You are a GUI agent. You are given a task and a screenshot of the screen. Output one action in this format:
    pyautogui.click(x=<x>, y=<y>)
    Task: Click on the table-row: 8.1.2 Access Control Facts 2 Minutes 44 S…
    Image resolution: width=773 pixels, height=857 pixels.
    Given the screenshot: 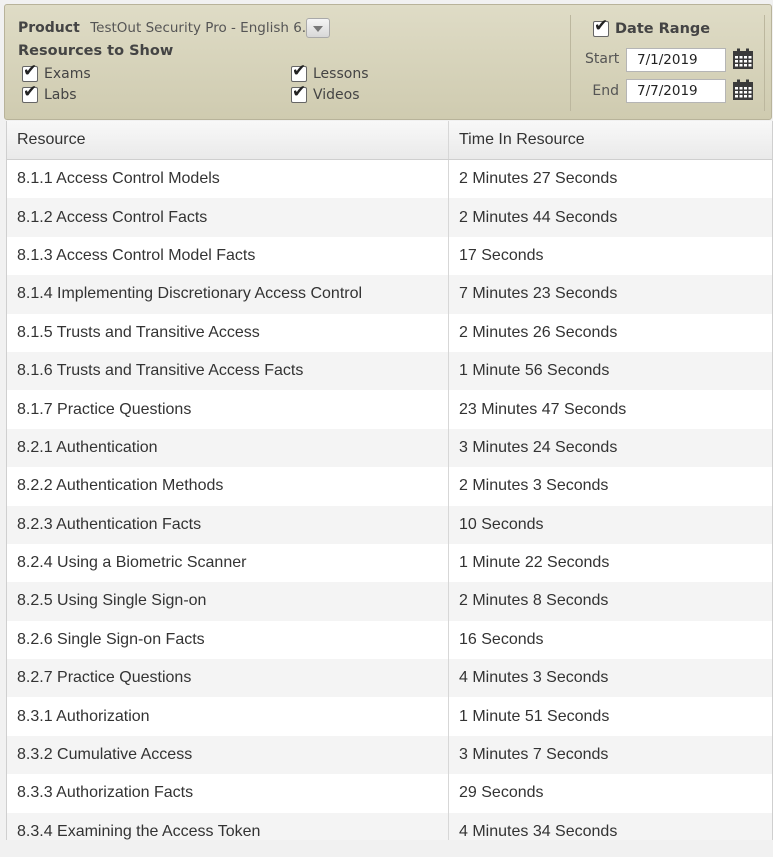 What is the action you would take?
    pyautogui.click(x=389, y=217)
    